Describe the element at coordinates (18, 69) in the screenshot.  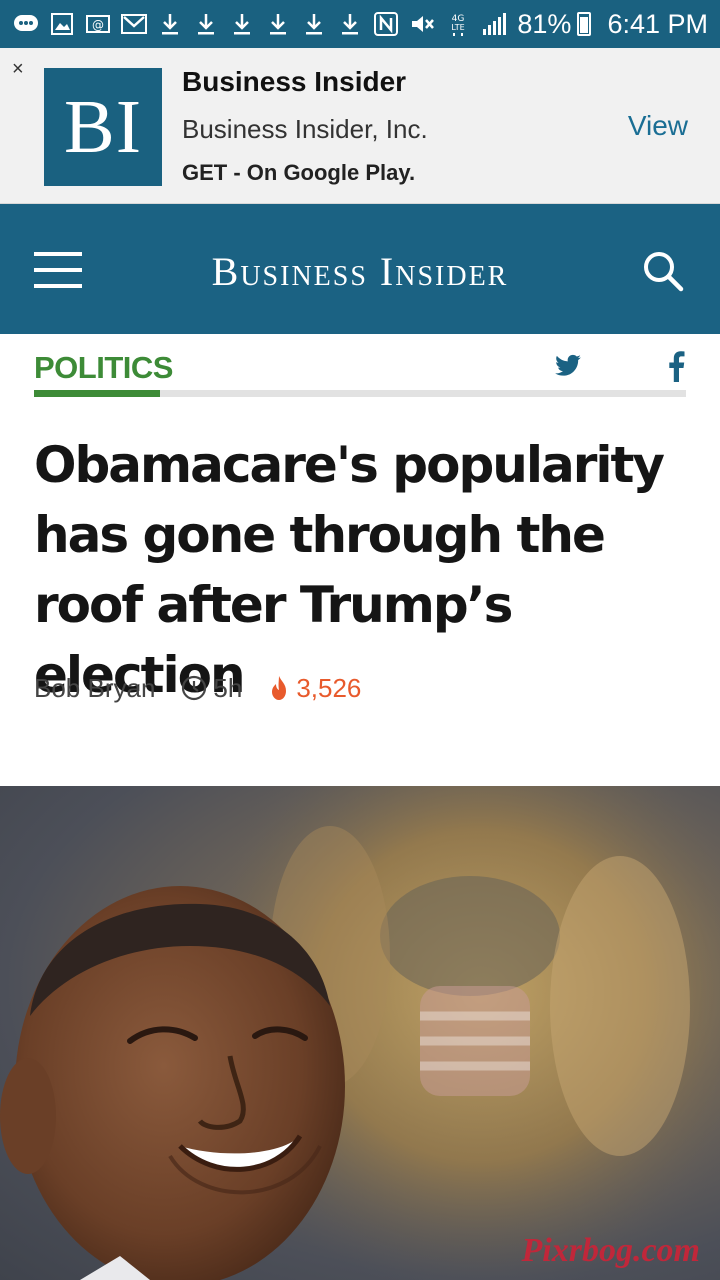
I see `close-icon: ×` at that location.